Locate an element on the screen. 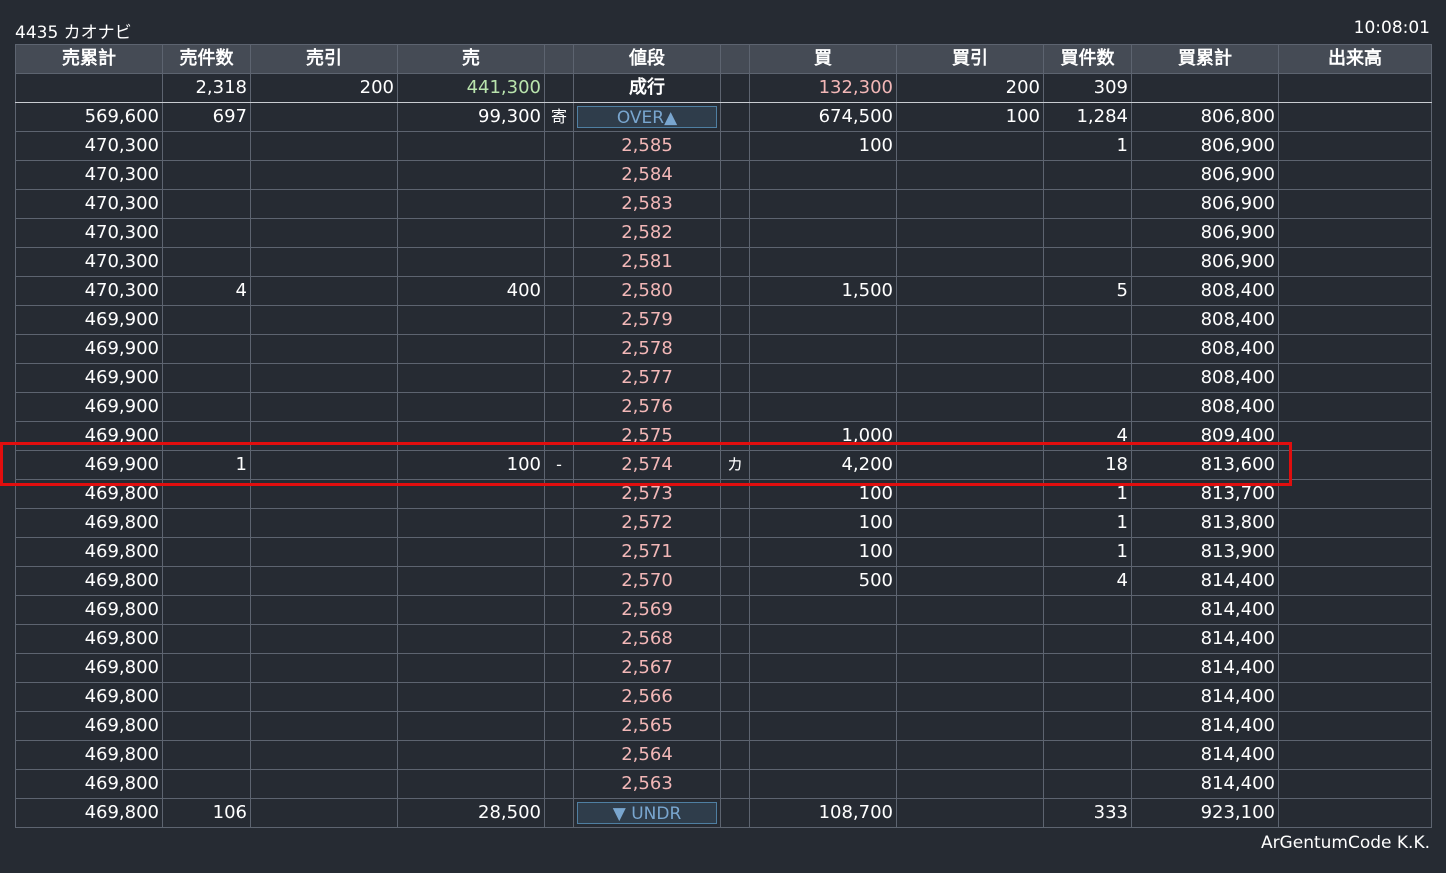 The height and width of the screenshot is (873, 1446). col-volume: 出来高 is located at coordinates (1355, 59).